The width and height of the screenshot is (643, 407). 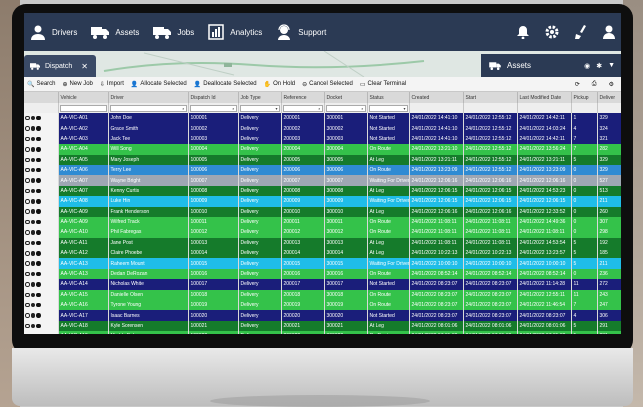 What do you see at coordinates (581, 32) in the screenshot?
I see `broom-icon` at bounding box center [581, 32].